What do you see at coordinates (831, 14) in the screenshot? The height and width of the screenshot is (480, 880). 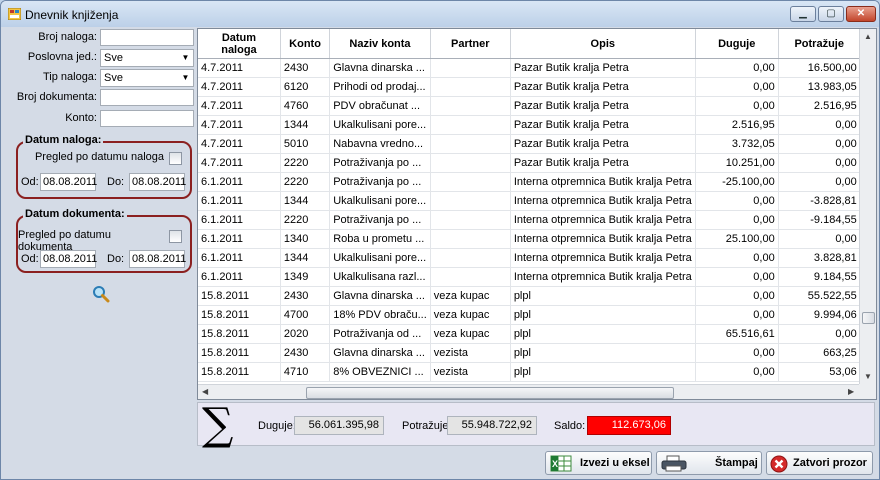 I see `maximize-button: ▢` at bounding box center [831, 14].